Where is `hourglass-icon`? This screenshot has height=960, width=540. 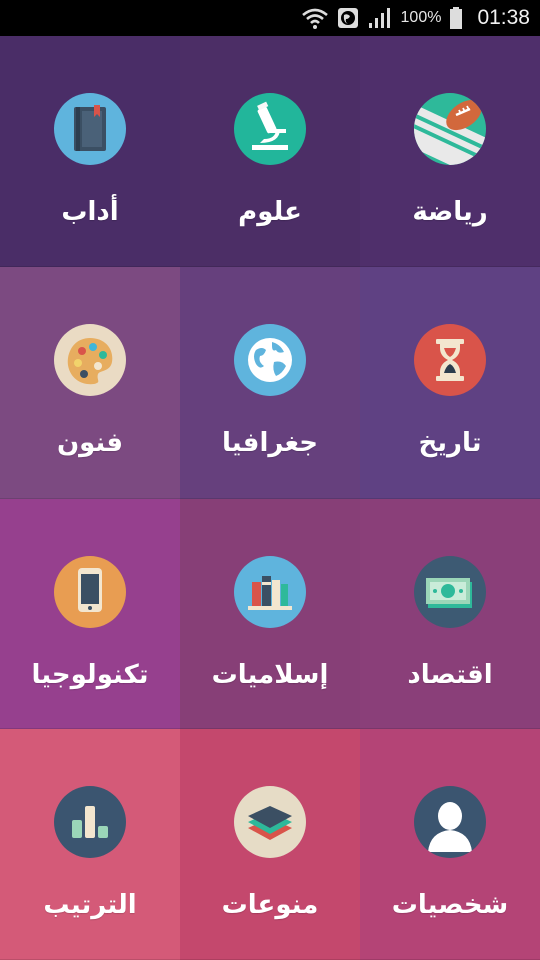 hourglass-icon is located at coordinates (450, 360).